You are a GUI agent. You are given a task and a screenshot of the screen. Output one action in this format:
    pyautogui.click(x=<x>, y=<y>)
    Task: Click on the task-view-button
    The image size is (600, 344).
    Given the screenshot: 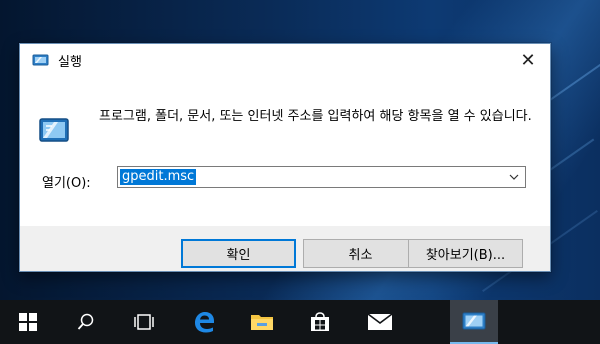 What is the action you would take?
    pyautogui.click(x=144, y=322)
    